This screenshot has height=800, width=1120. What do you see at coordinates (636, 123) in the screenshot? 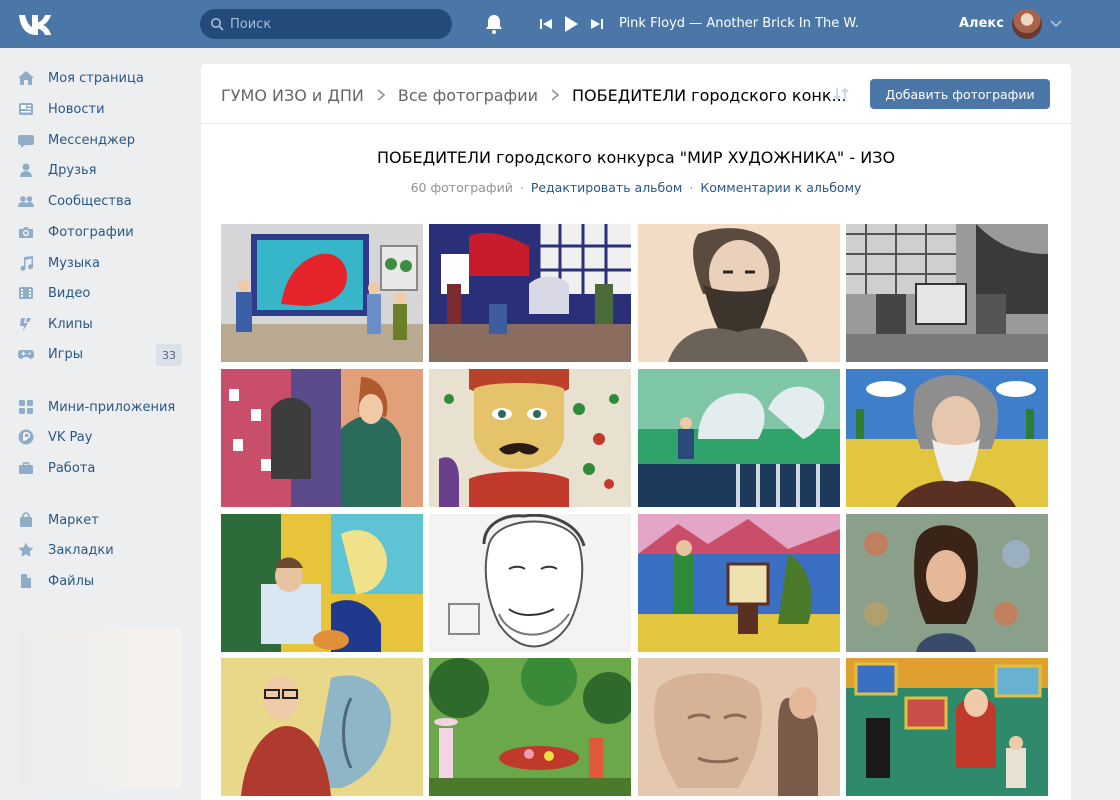
I see `header-divider` at bounding box center [636, 123].